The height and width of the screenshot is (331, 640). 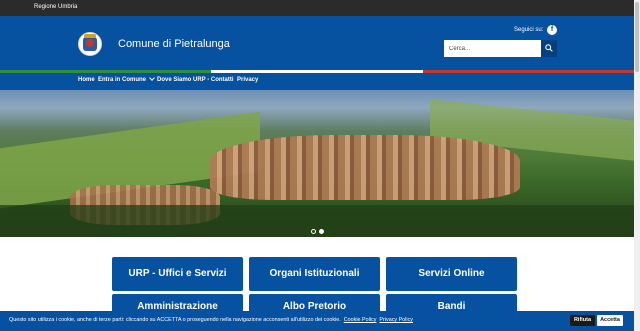 I want to click on search-icon, so click(x=549, y=48).